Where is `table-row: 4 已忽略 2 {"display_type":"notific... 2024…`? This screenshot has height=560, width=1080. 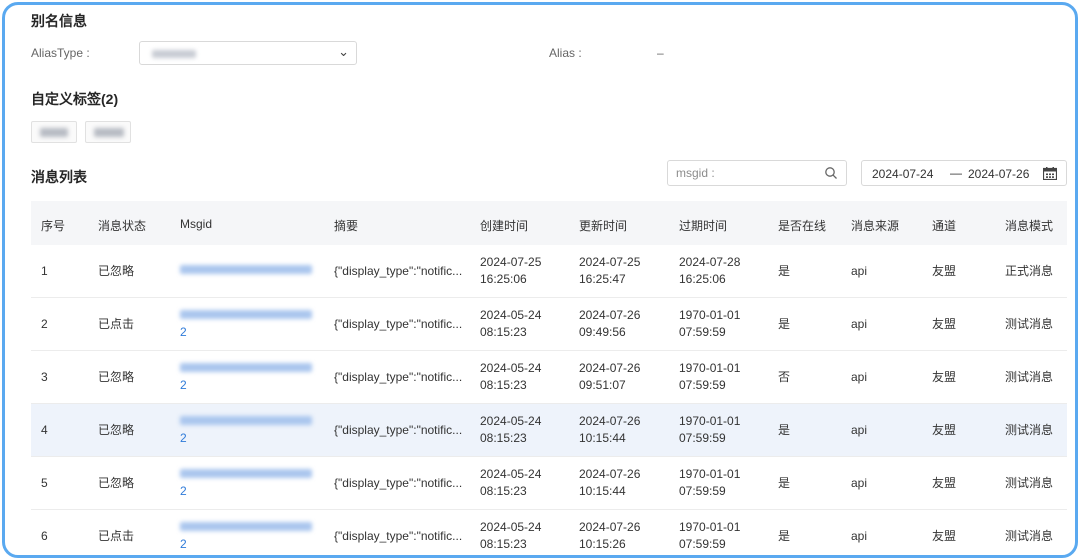 table-row: 4 已忽略 2 {"display_type":"notific... 2024… is located at coordinates (549, 430).